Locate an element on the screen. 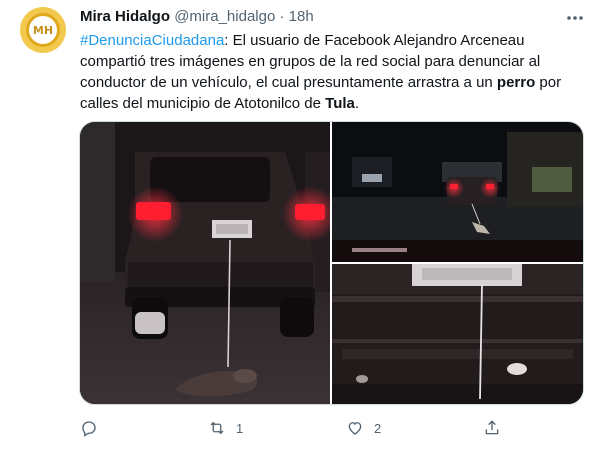 The image size is (601, 455). tweet-text-part-3: . is located at coordinates (357, 103).